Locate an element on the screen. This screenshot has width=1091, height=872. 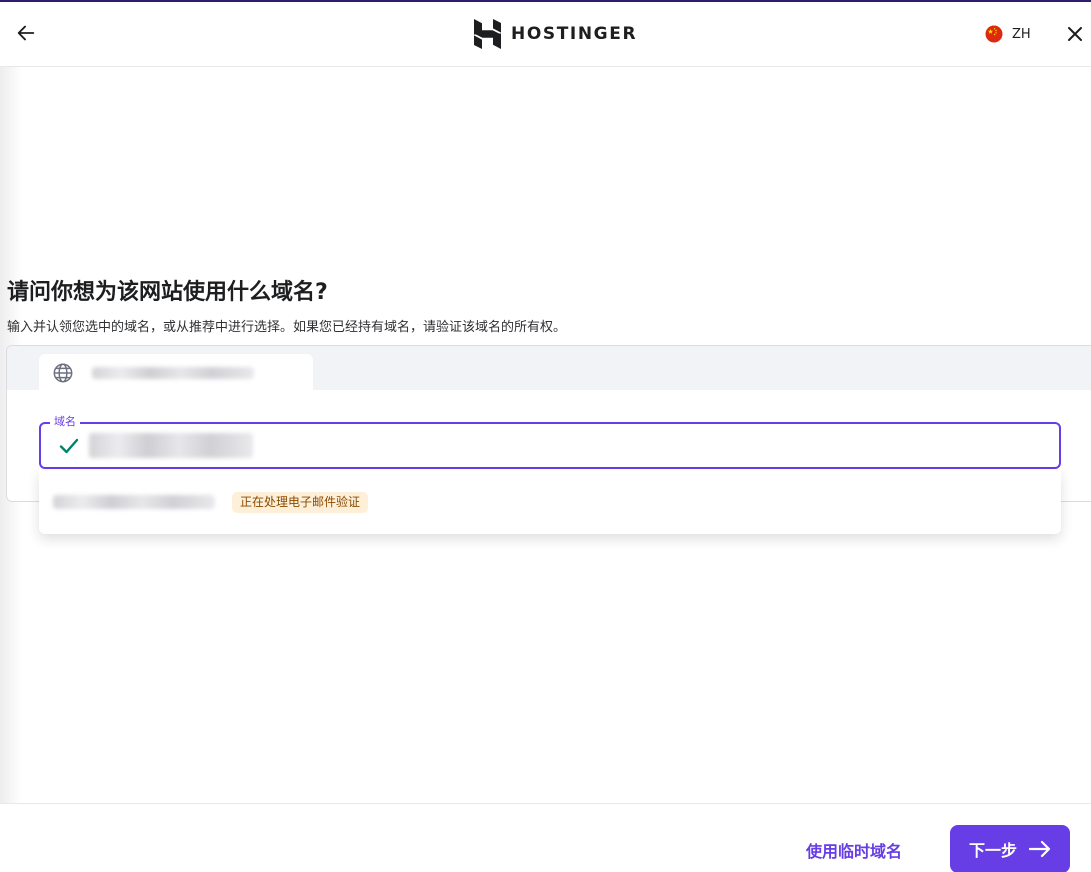
language-selector: ZH is located at coordinates (1008, 34).